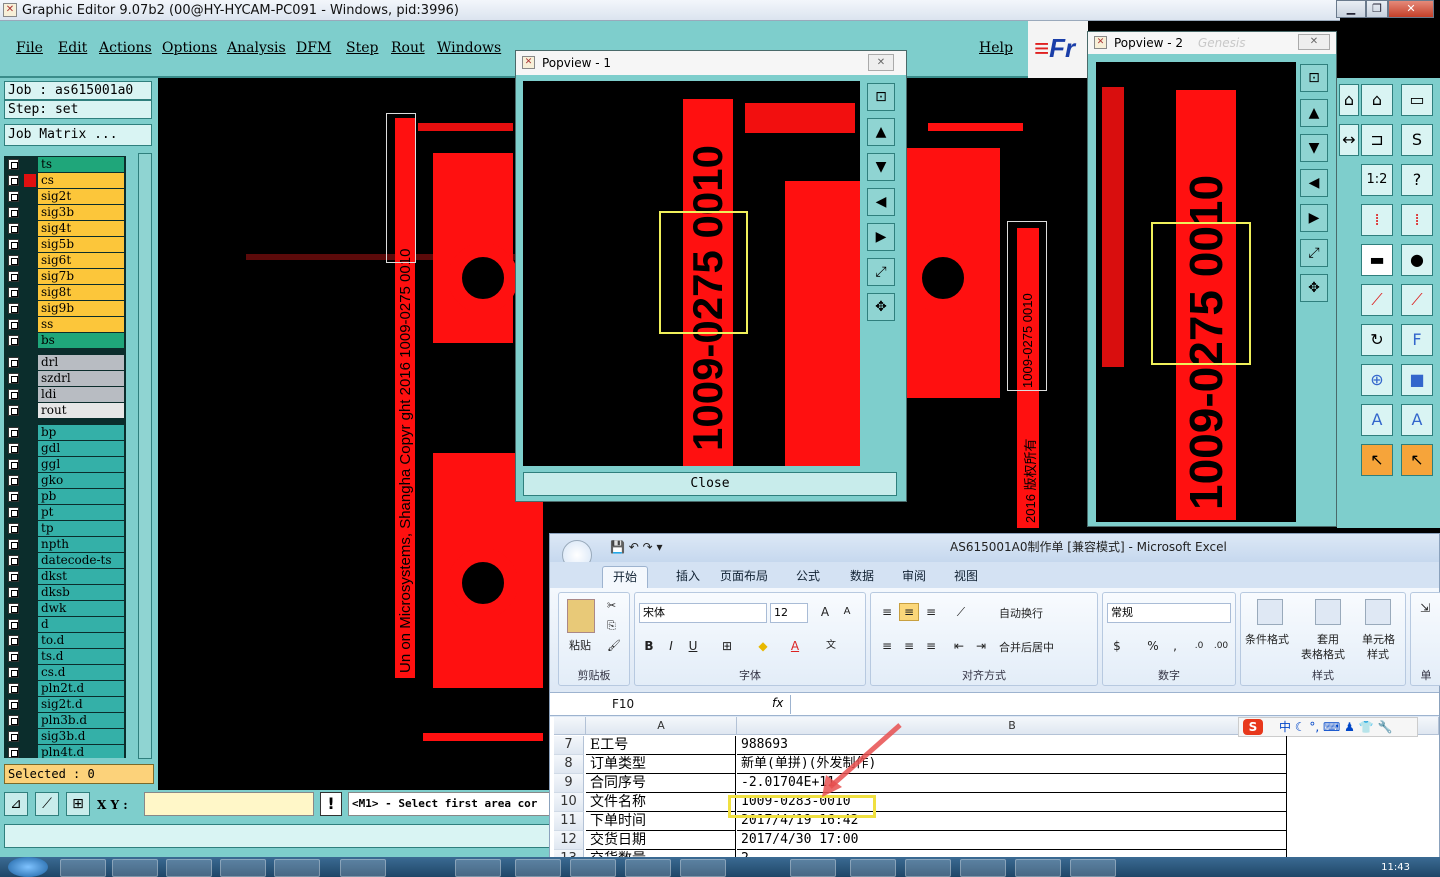  I want to click on layer-name: bs, so click(81, 340).